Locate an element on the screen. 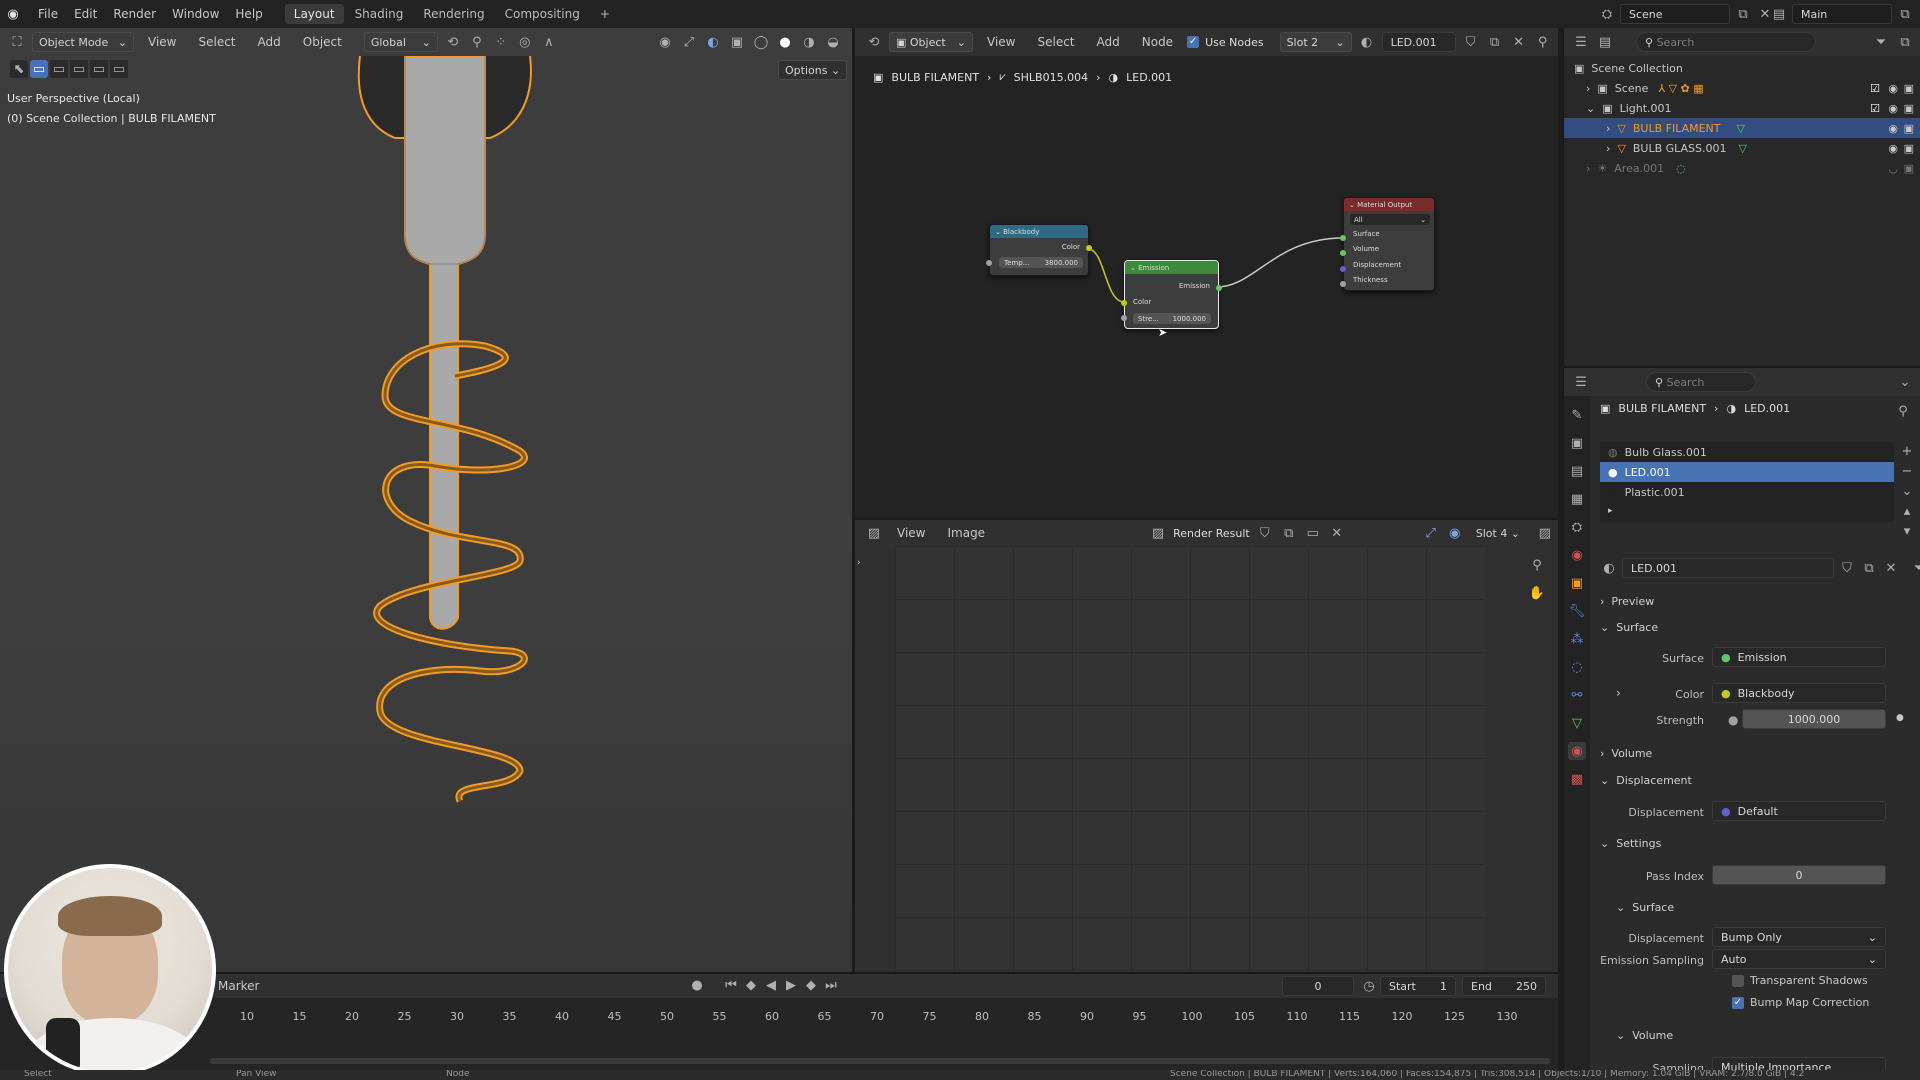 The image size is (1920, 1080). play-reverse-icon: ◀ is located at coordinates (771, 985).